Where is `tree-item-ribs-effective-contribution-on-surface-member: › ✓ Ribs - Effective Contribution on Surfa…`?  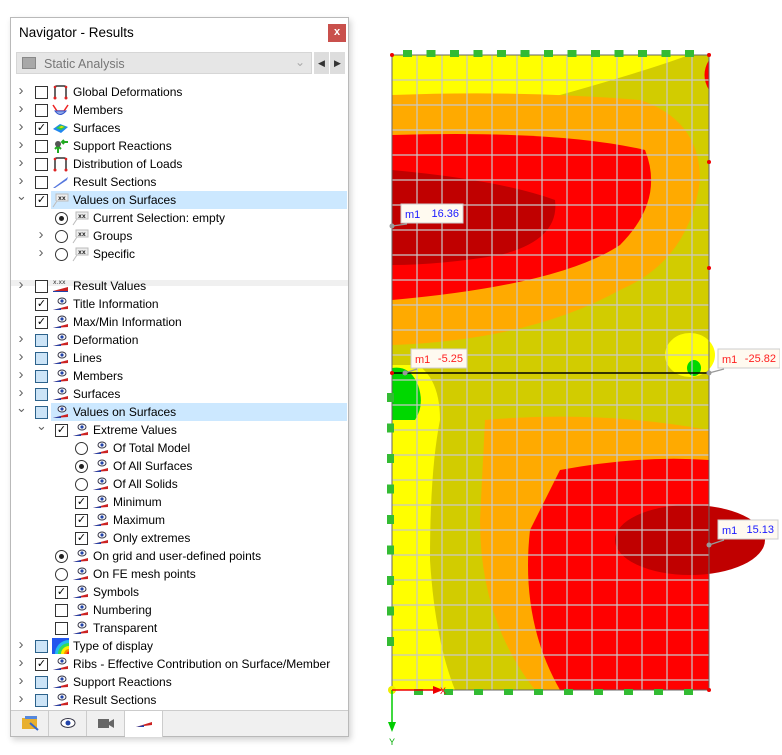
tree-item-ribs-effective-contribution-on-surface-member: › ✓ Ribs - Effective Contribution on Surfa… is located at coordinates (179, 663).